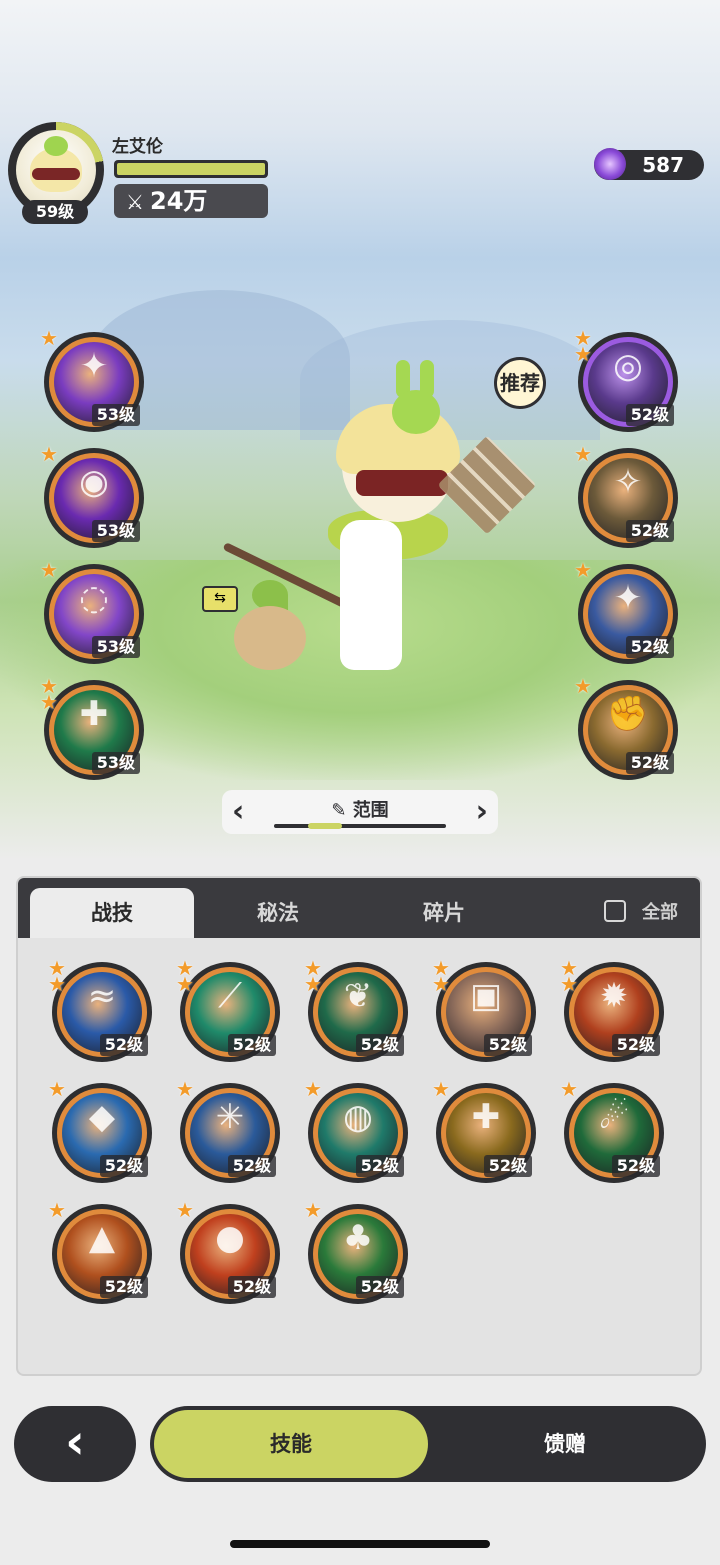 Image resolution: width=720 pixels, height=1565 pixels. What do you see at coordinates (339, 810) in the screenshot?
I see `pencil-icon: ✎` at bounding box center [339, 810].